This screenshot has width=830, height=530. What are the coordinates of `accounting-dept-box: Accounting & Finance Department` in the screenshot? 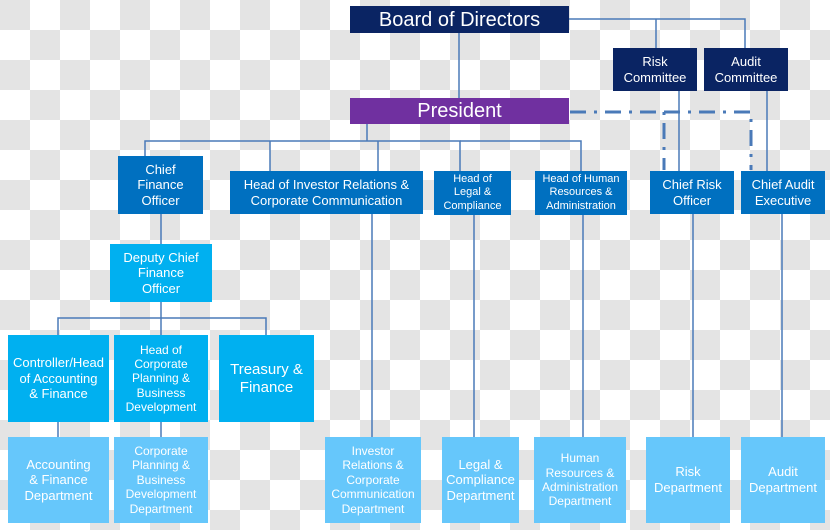 It's located at (58, 480).